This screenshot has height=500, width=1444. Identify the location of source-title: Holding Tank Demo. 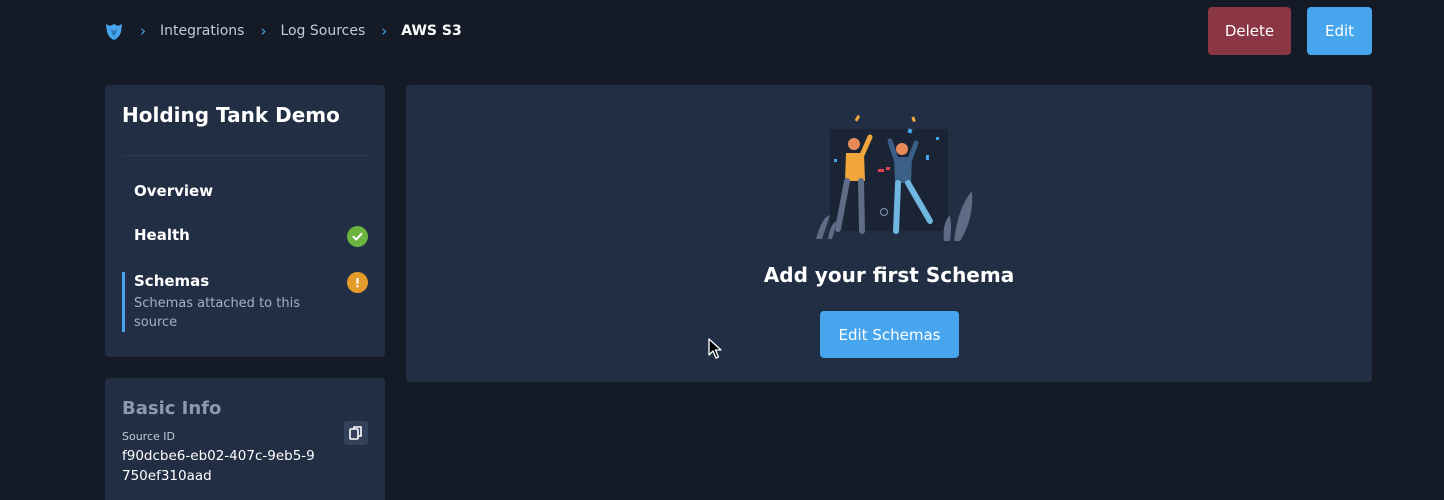
(231, 115).